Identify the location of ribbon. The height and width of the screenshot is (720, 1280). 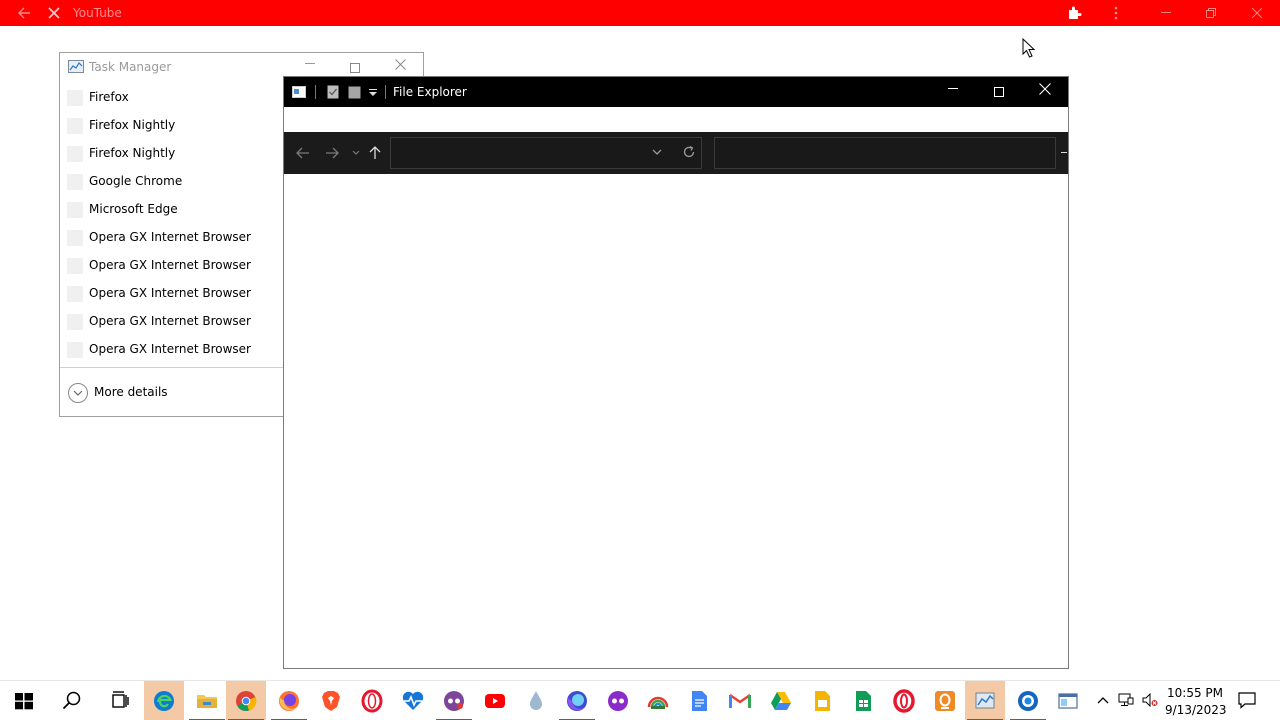
(676, 119).